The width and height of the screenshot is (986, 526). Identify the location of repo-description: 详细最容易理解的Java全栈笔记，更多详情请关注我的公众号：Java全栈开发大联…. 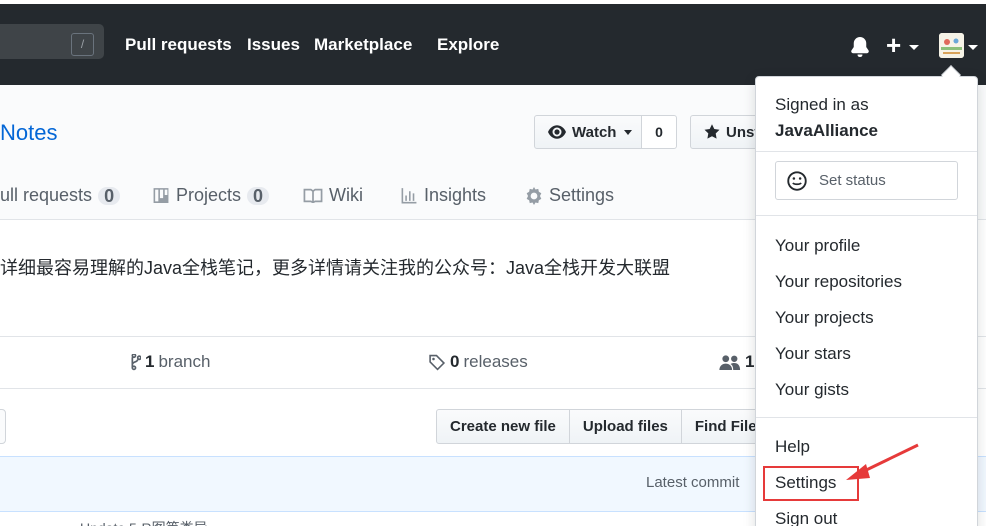
(335, 268).